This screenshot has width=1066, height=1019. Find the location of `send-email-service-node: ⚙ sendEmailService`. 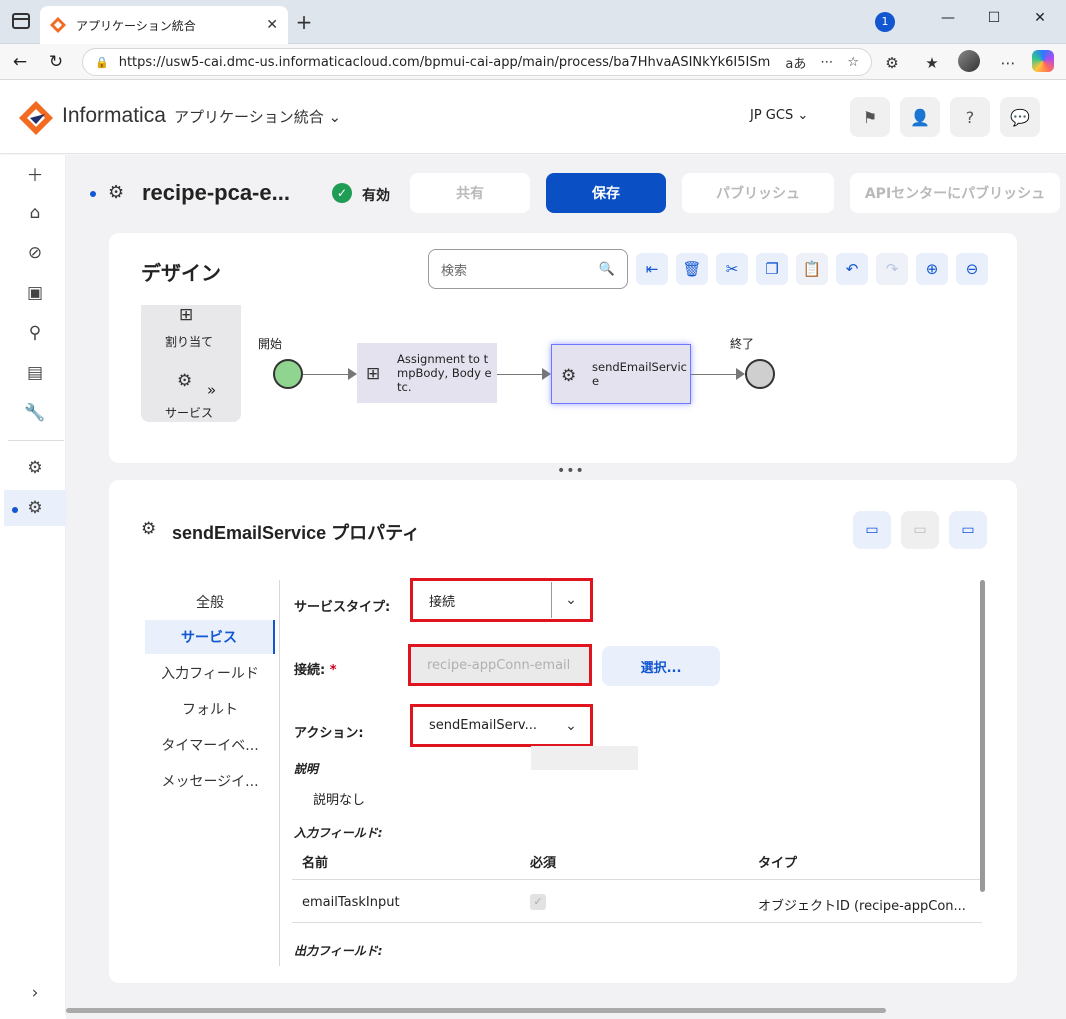

send-email-service-node: ⚙ sendEmailService is located at coordinates (621, 374).